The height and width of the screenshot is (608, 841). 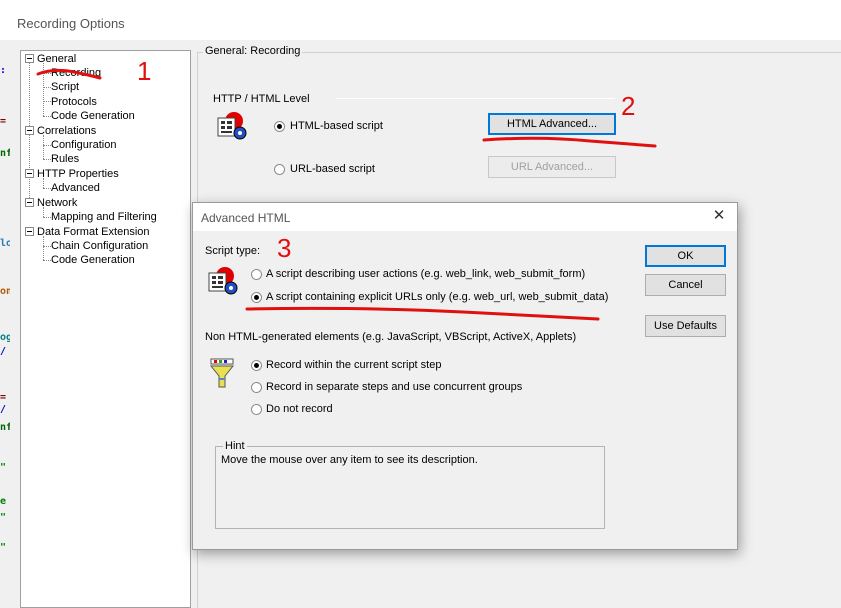 What do you see at coordinates (66, 131) in the screenshot?
I see `tree-item-correlations: Correlations` at bounding box center [66, 131].